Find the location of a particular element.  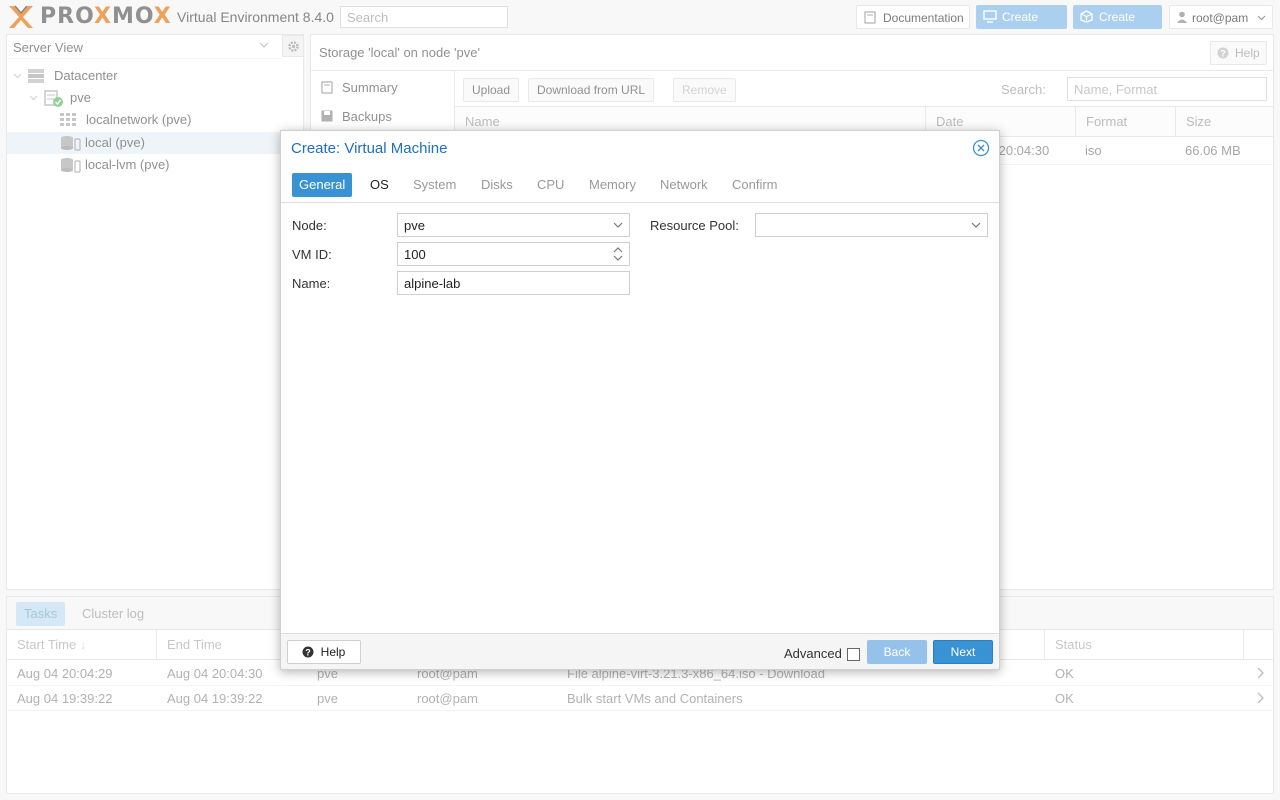

tab-os: OS is located at coordinates (379, 185).